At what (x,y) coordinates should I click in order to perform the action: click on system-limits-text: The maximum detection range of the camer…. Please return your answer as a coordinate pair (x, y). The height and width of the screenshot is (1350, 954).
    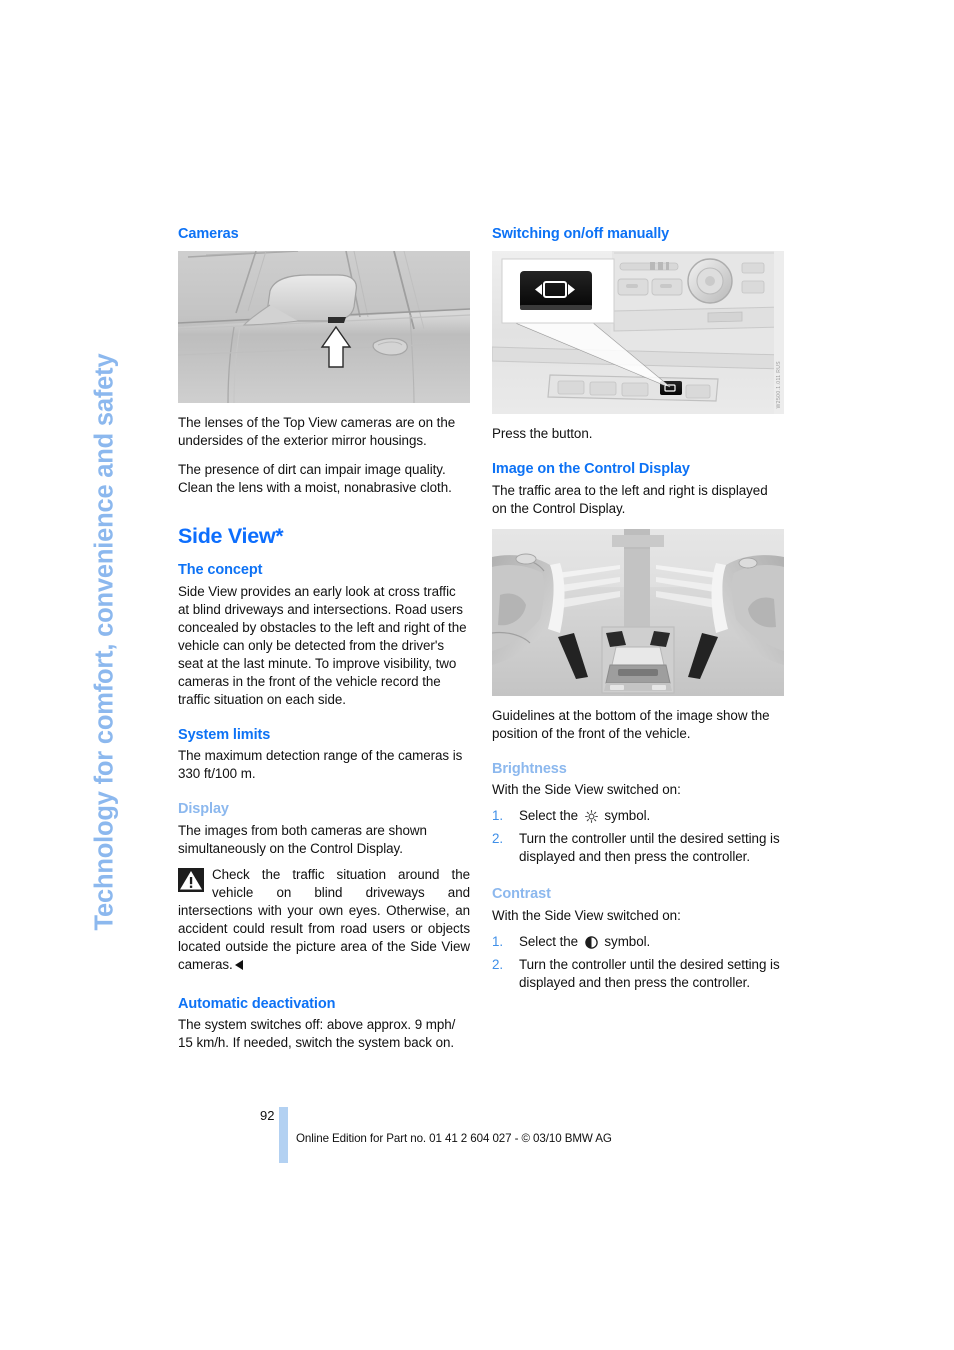
    Looking at the image, I should click on (320, 765).